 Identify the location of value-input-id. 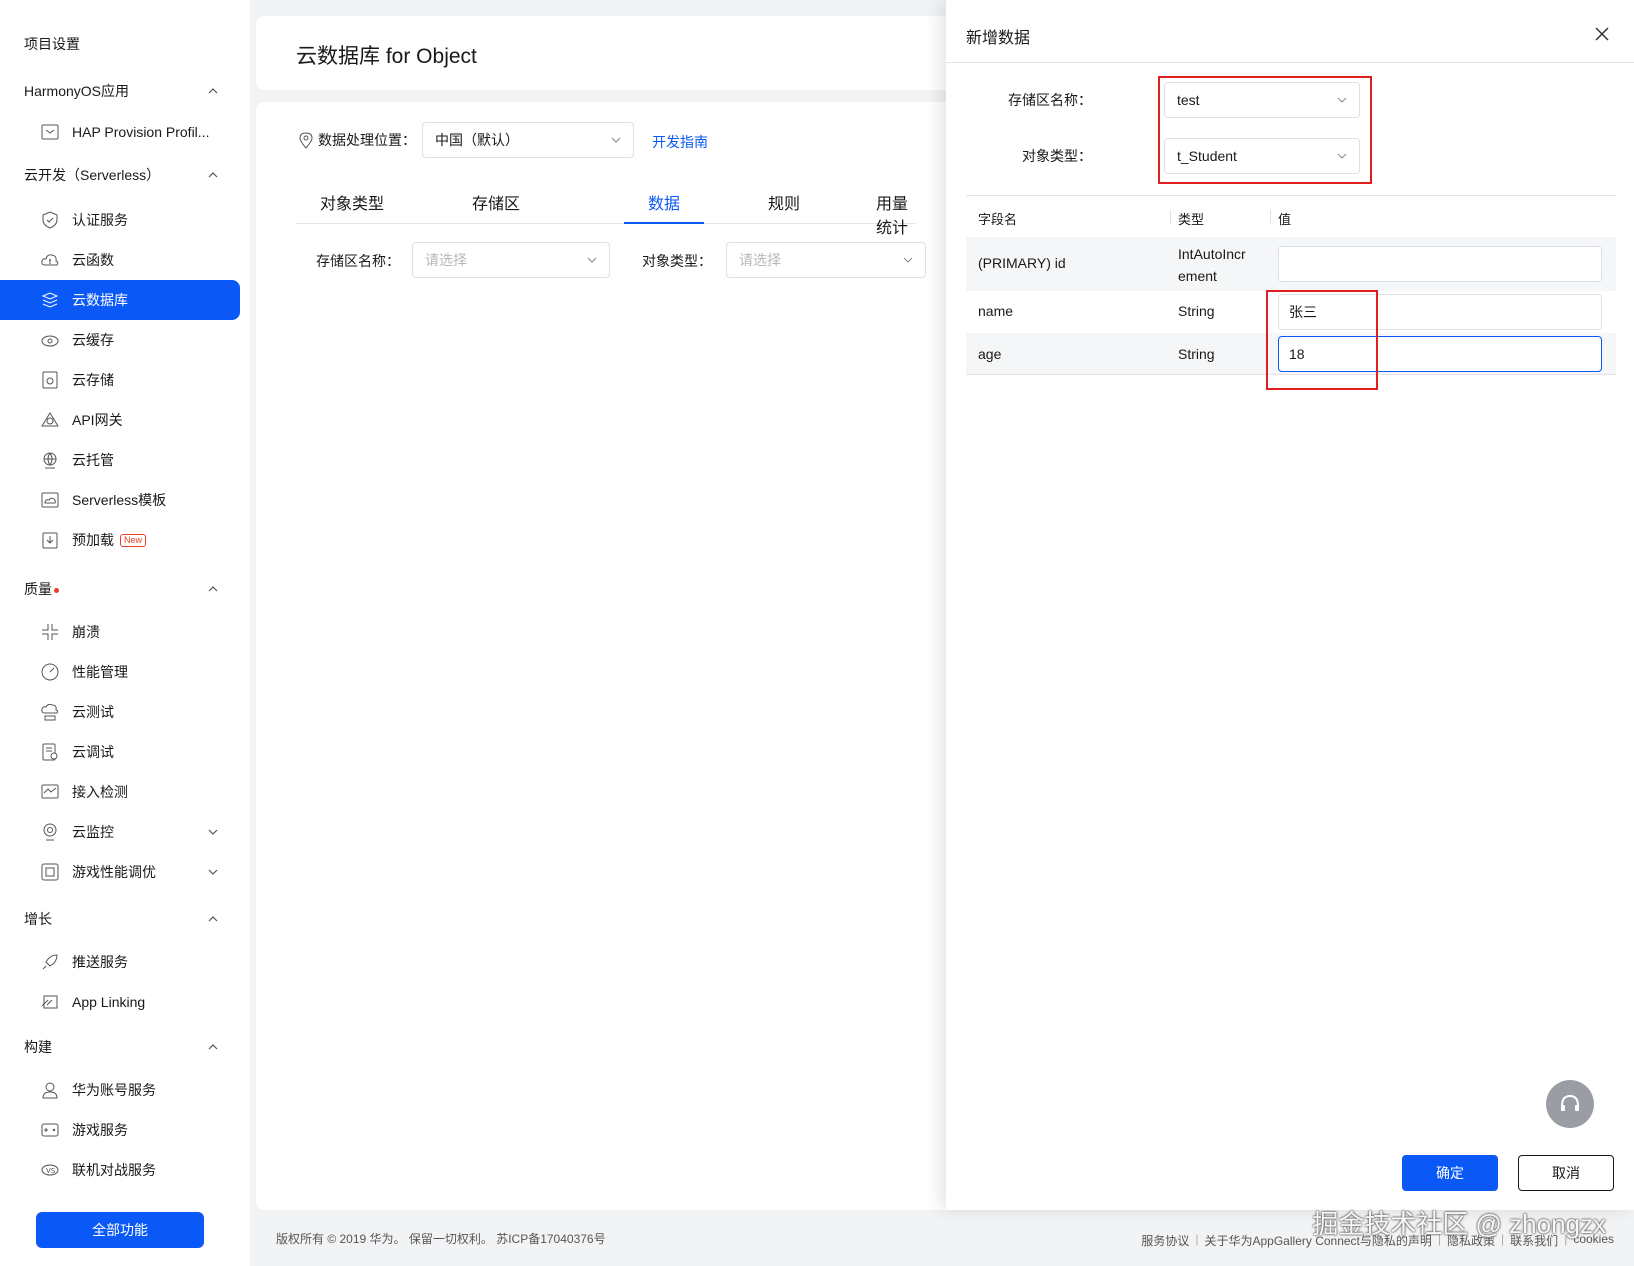
(1440, 264).